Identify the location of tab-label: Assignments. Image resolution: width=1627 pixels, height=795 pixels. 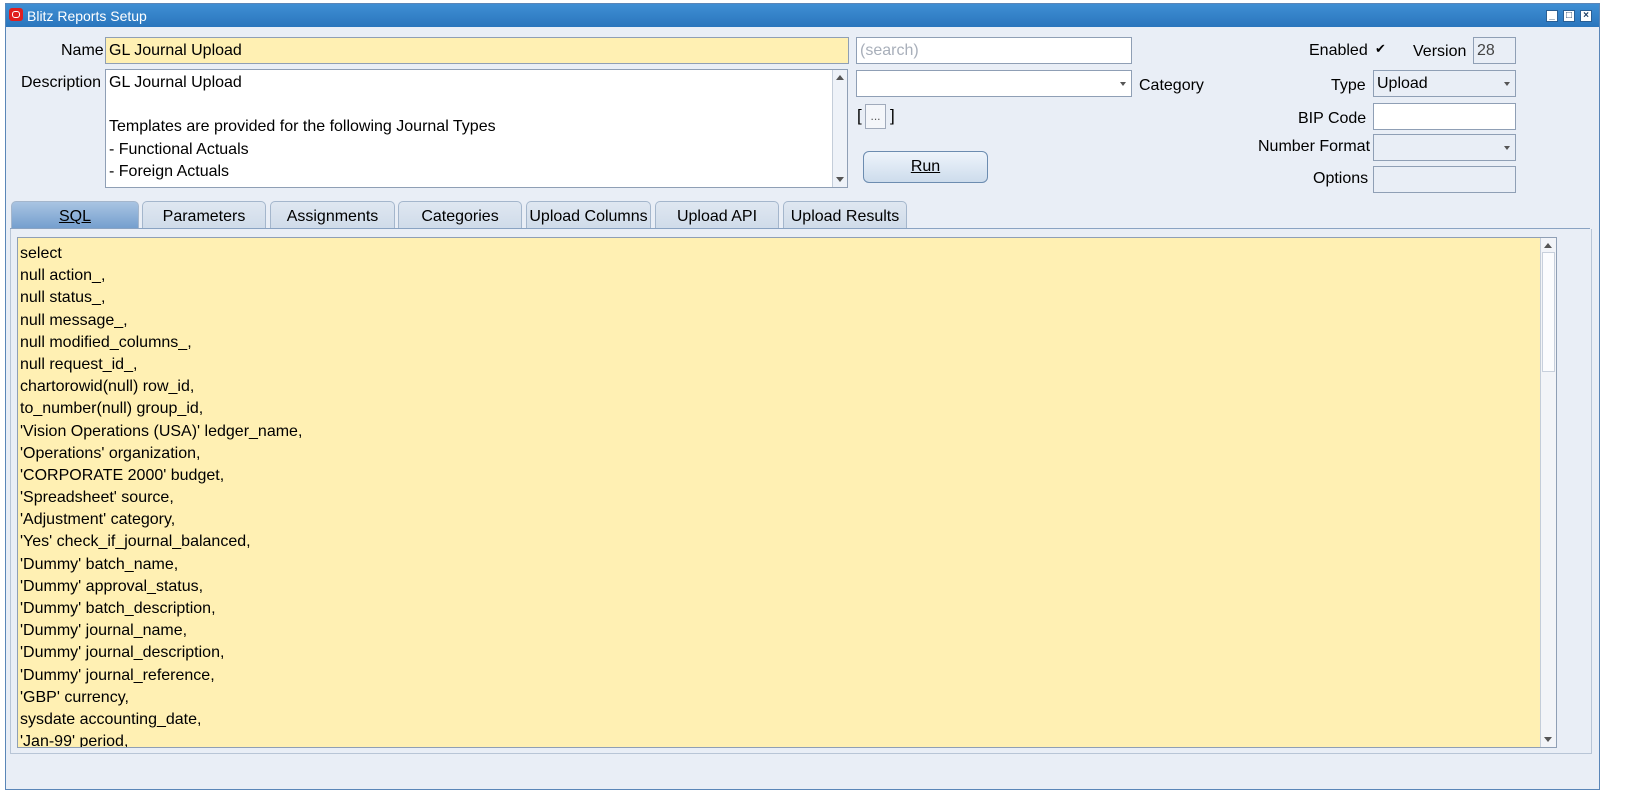
(332, 216).